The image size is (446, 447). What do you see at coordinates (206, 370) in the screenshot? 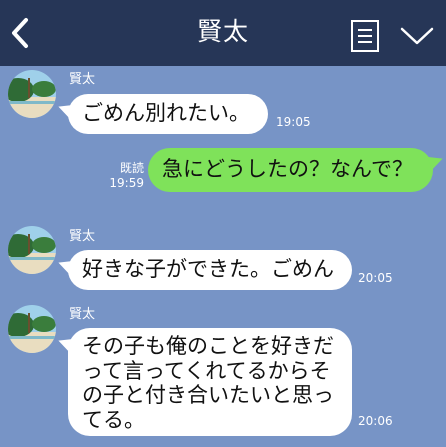
I see `message-text-line: って言ってくれてるからそ` at bounding box center [206, 370].